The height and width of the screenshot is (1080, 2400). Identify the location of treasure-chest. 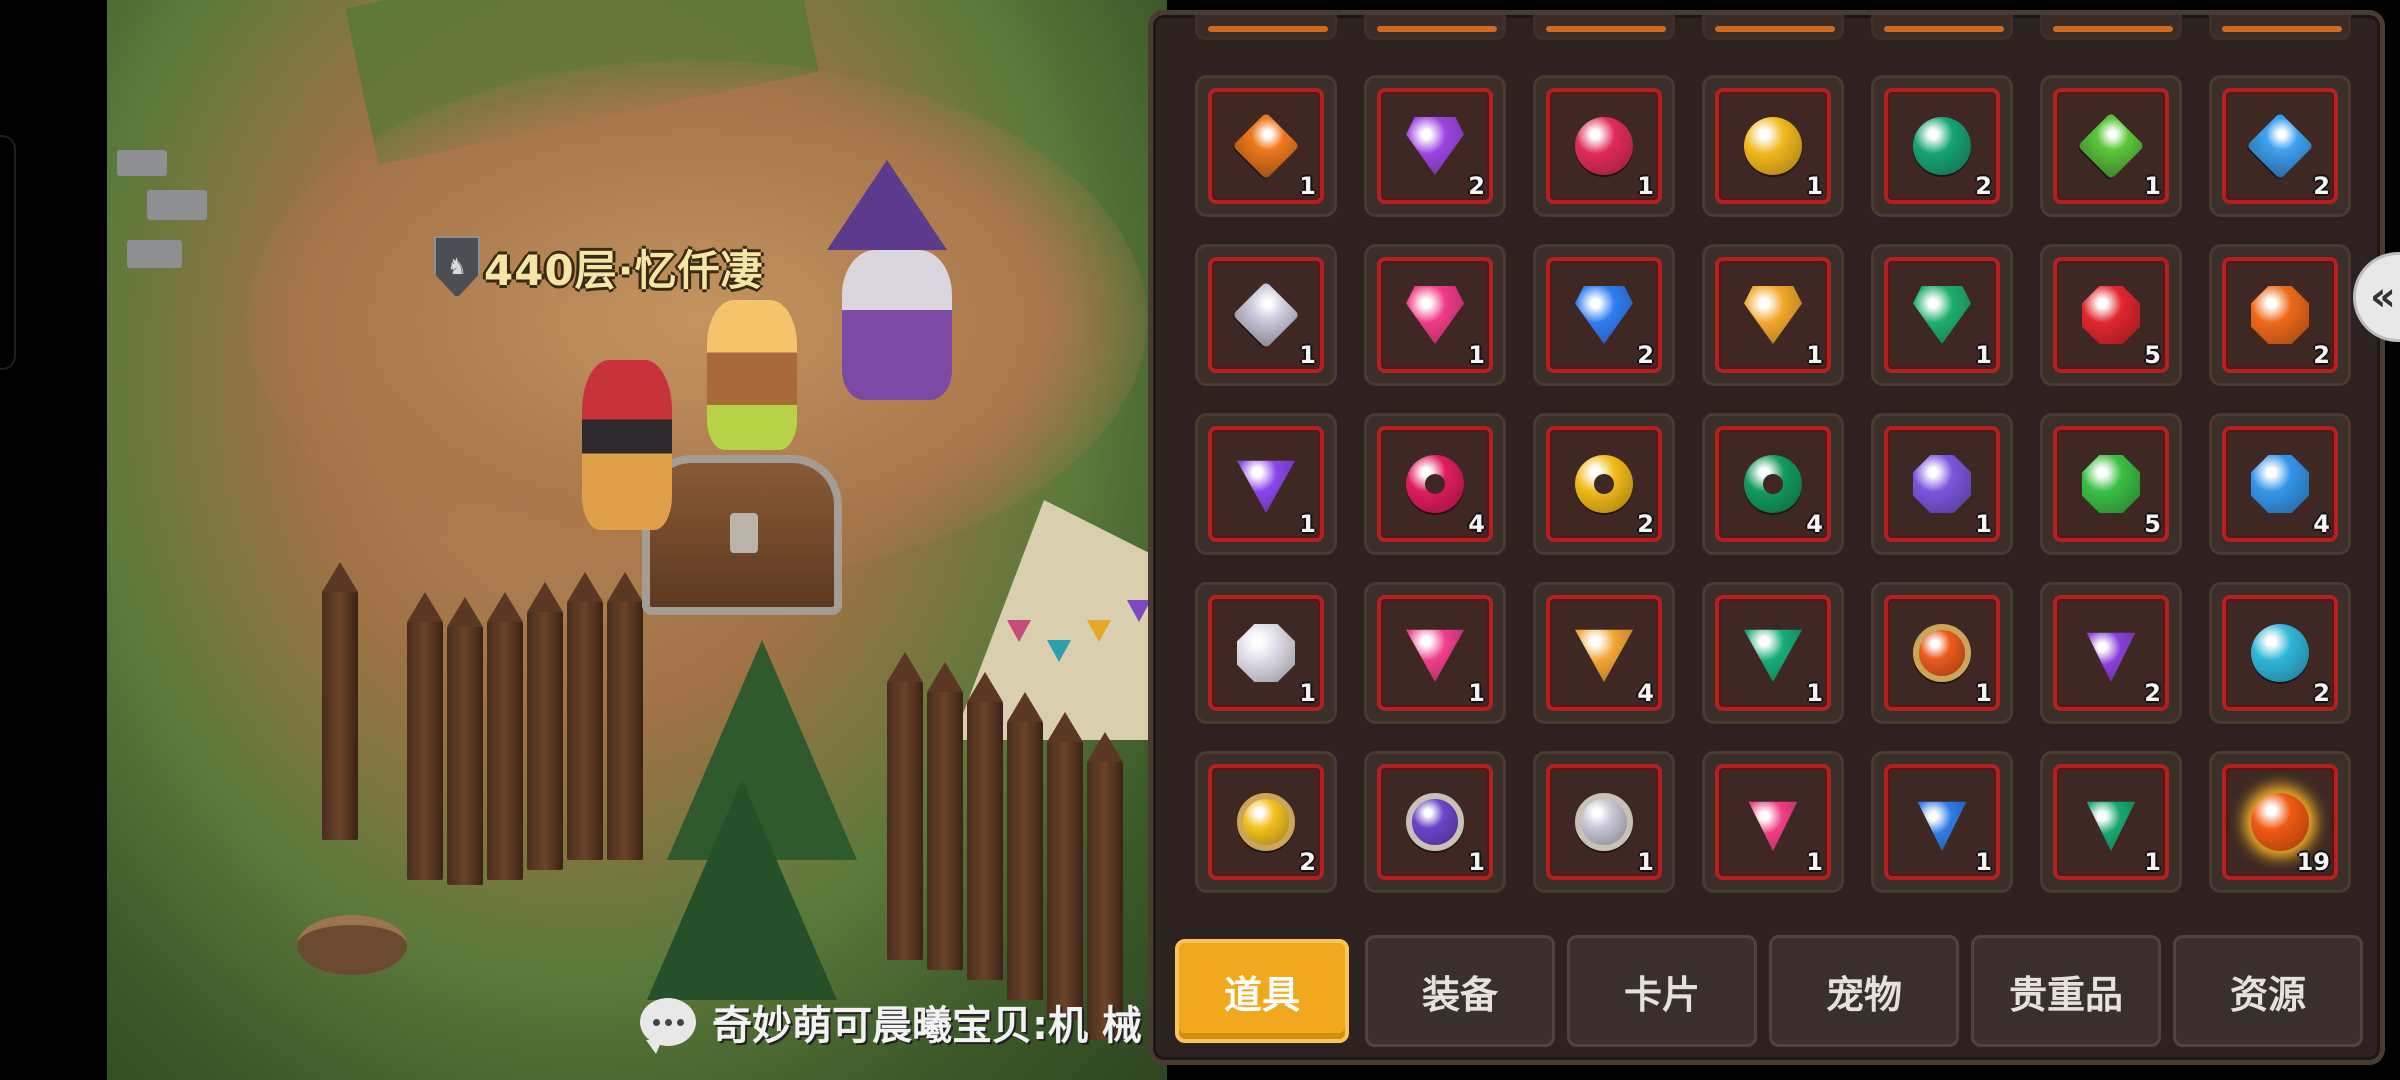
(742, 535).